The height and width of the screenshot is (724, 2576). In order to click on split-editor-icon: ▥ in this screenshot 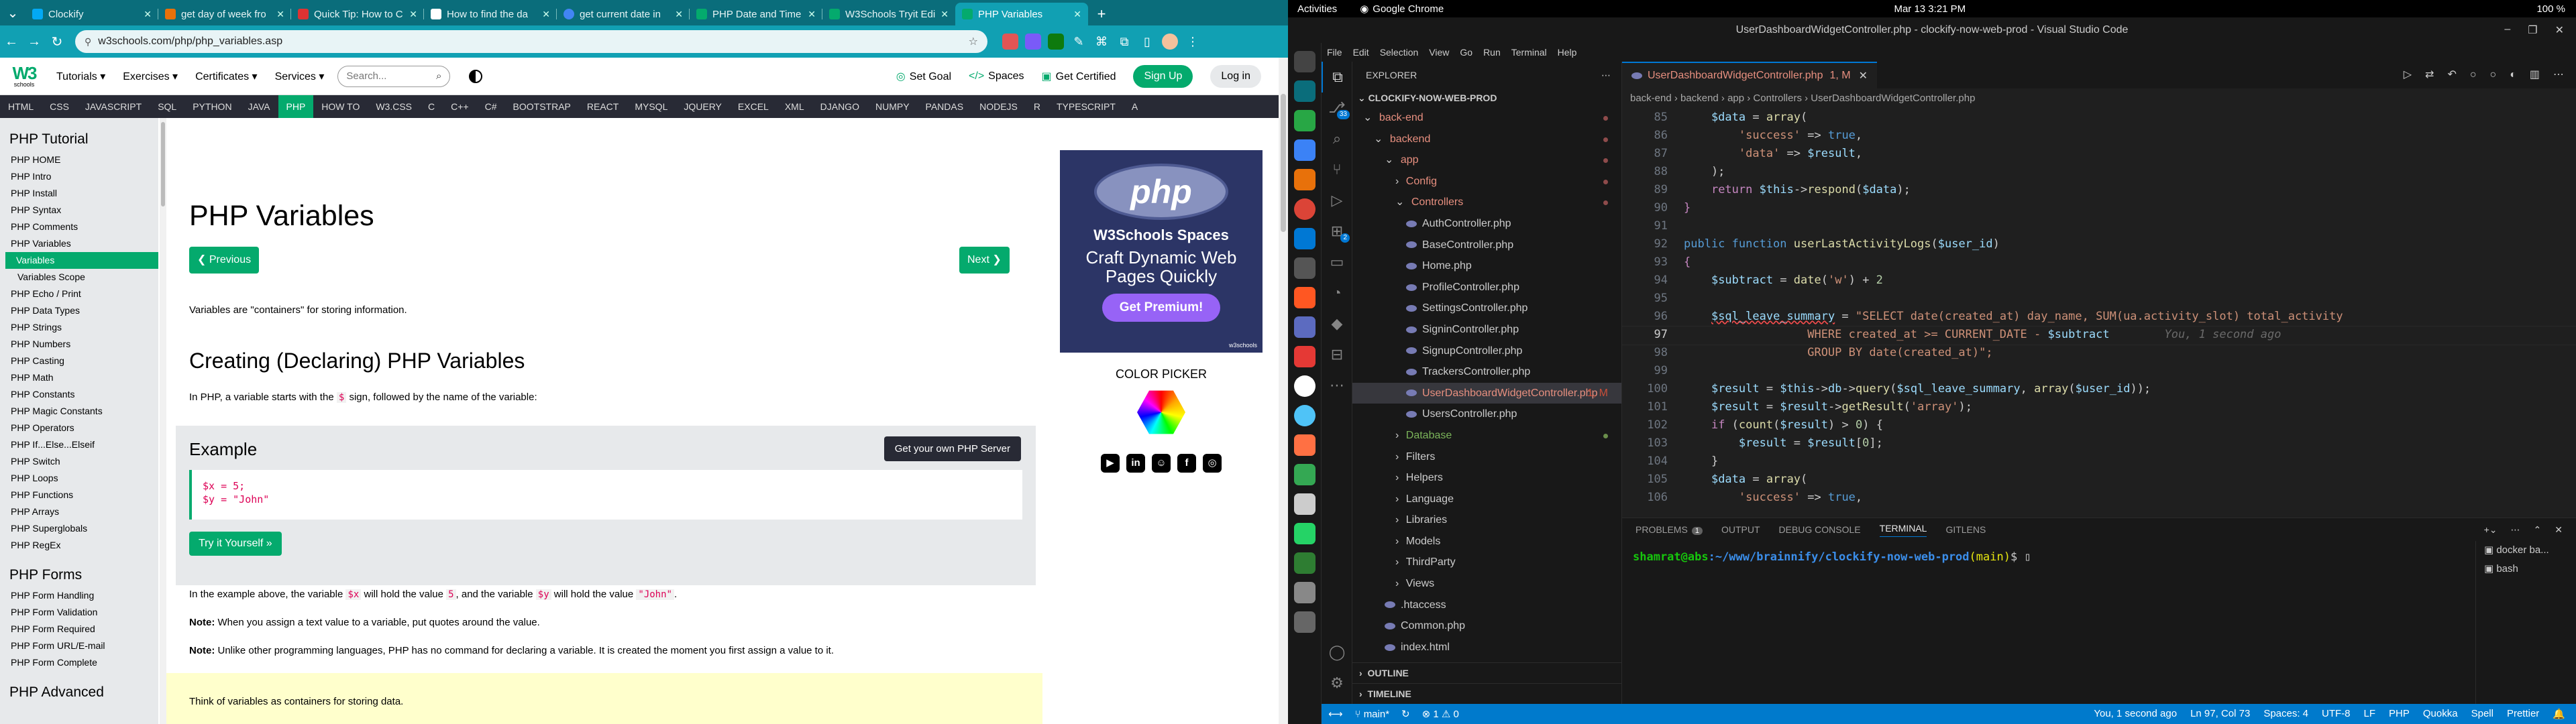, I will do `click(2535, 75)`.